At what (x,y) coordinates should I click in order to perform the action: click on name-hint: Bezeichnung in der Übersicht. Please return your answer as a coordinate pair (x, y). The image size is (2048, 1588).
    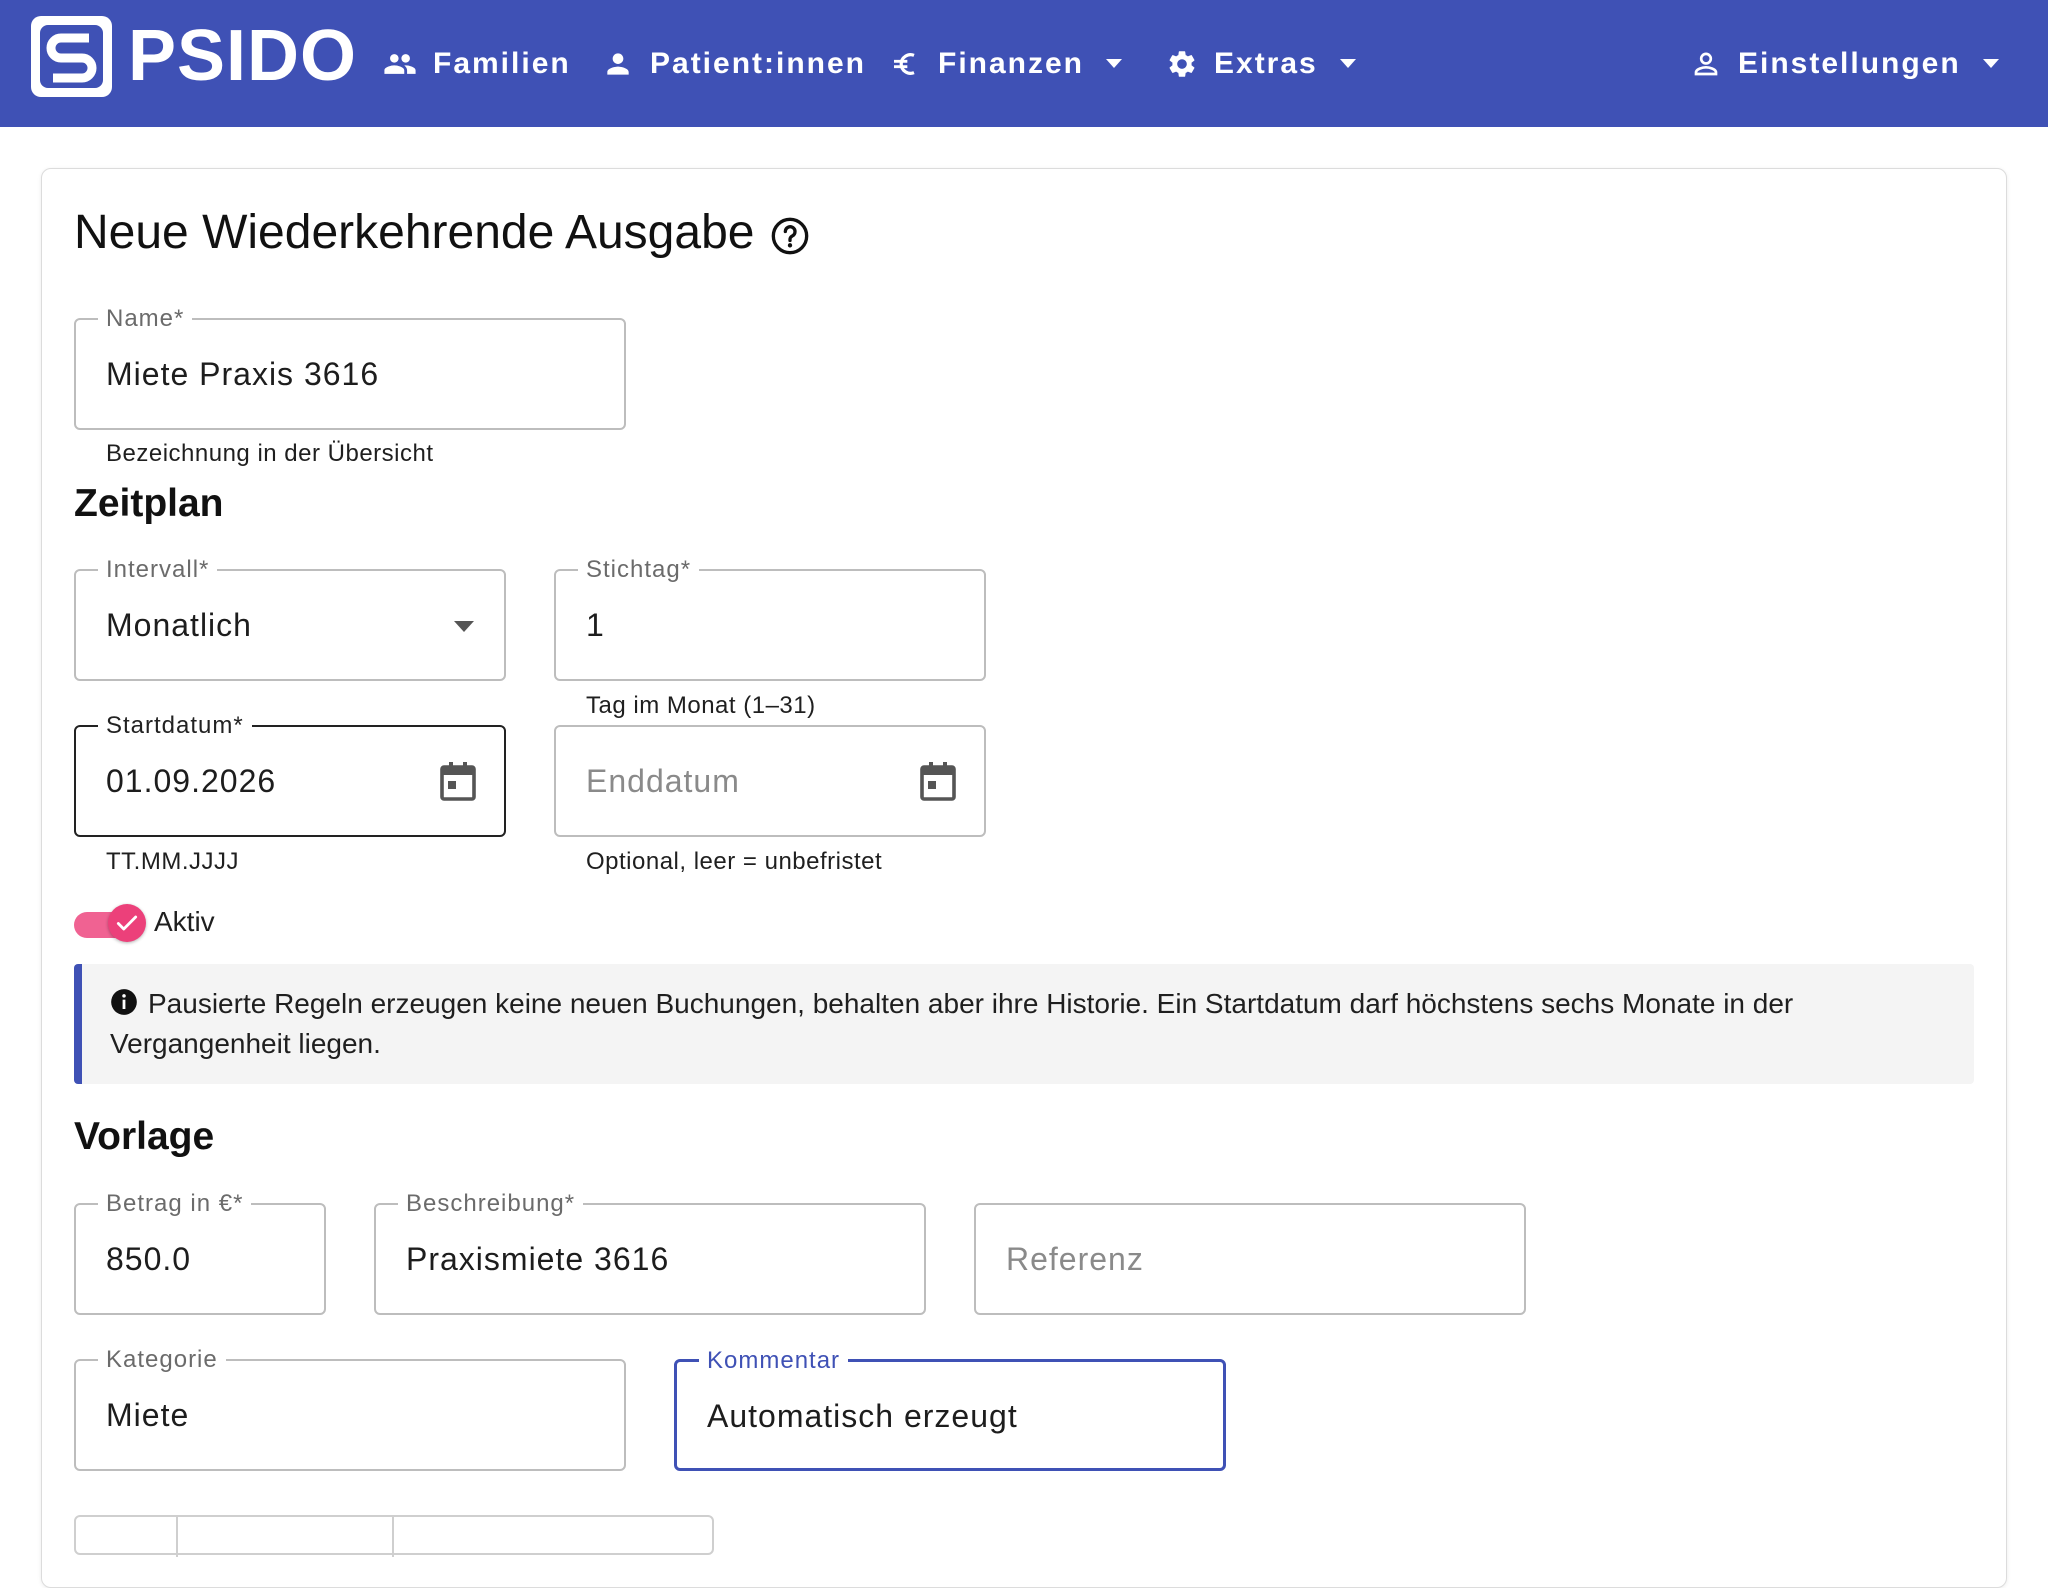
    Looking at the image, I should click on (270, 453).